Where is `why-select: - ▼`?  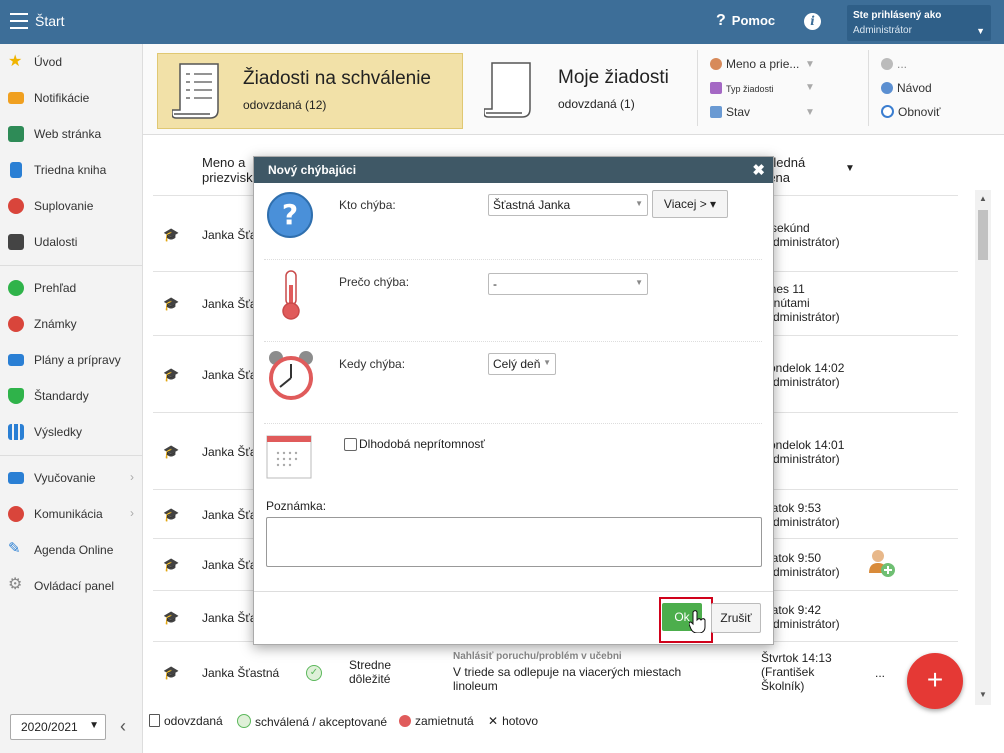
why-select: - ▼ is located at coordinates (568, 284).